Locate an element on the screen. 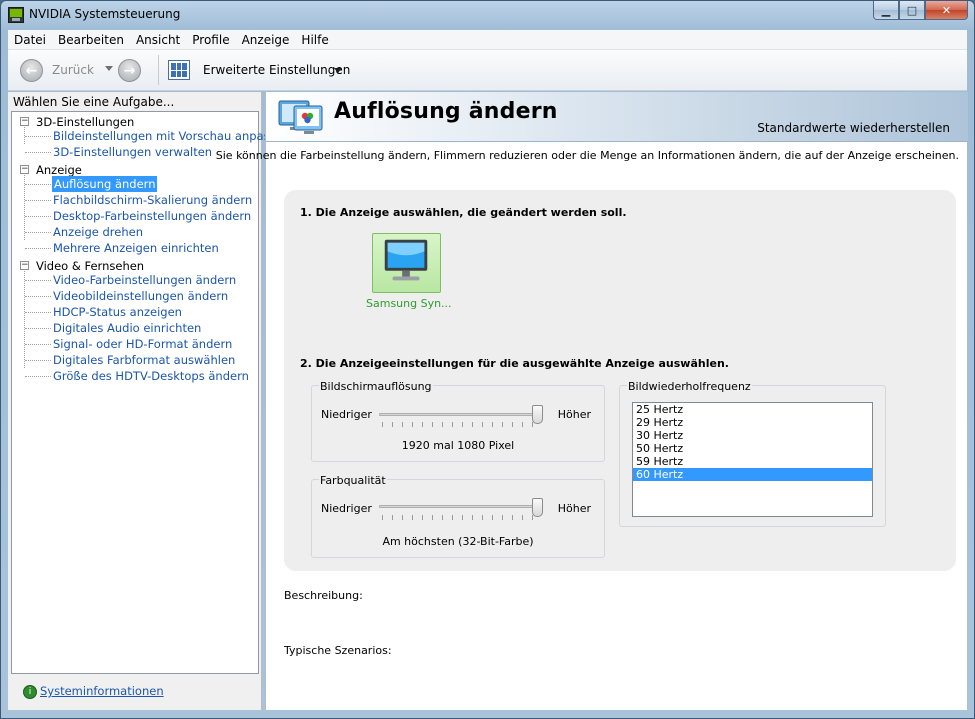  tree-item-anzeige-drehen: Anzeige drehen is located at coordinates (132, 232).